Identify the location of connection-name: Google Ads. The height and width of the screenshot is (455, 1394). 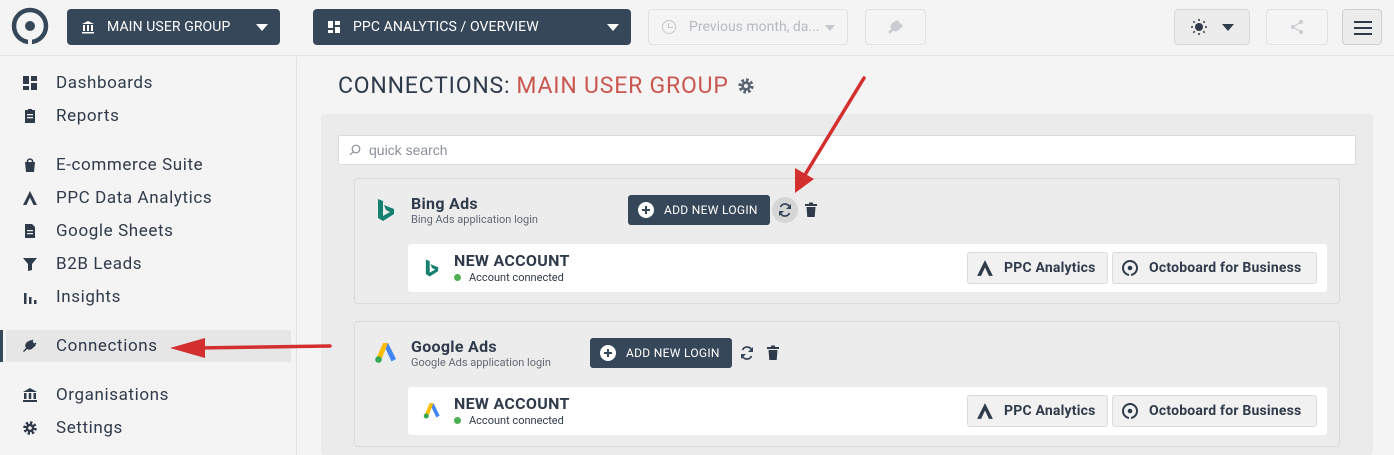
(454, 346).